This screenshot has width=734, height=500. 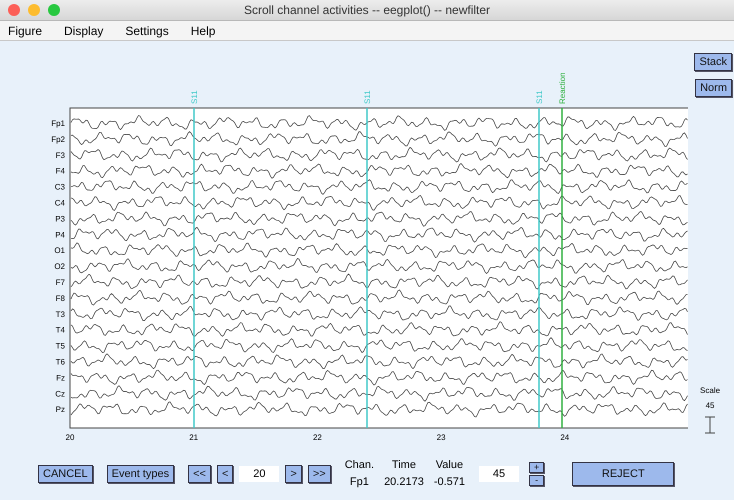 I want to click on side-button: Stack, so click(x=713, y=62).